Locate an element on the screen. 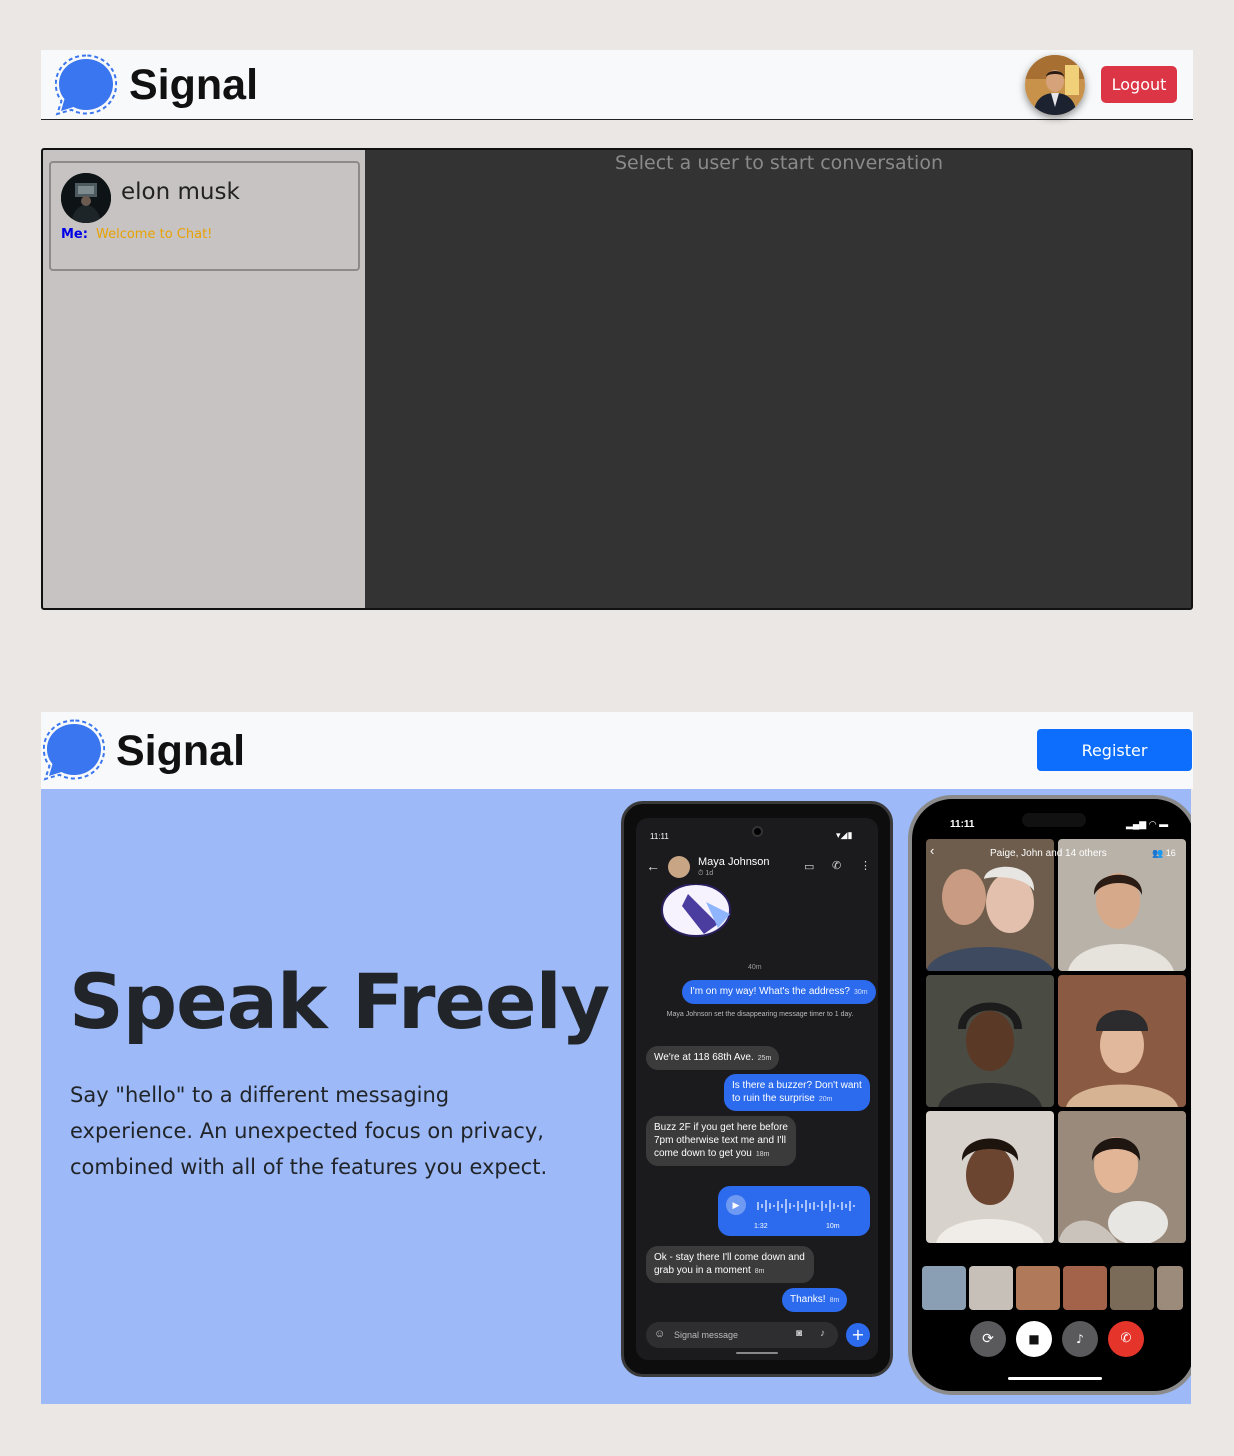 The image size is (1234, 1456). conversation-sidebar: elon musk Me: Welcome to Chat! is located at coordinates (204, 379).